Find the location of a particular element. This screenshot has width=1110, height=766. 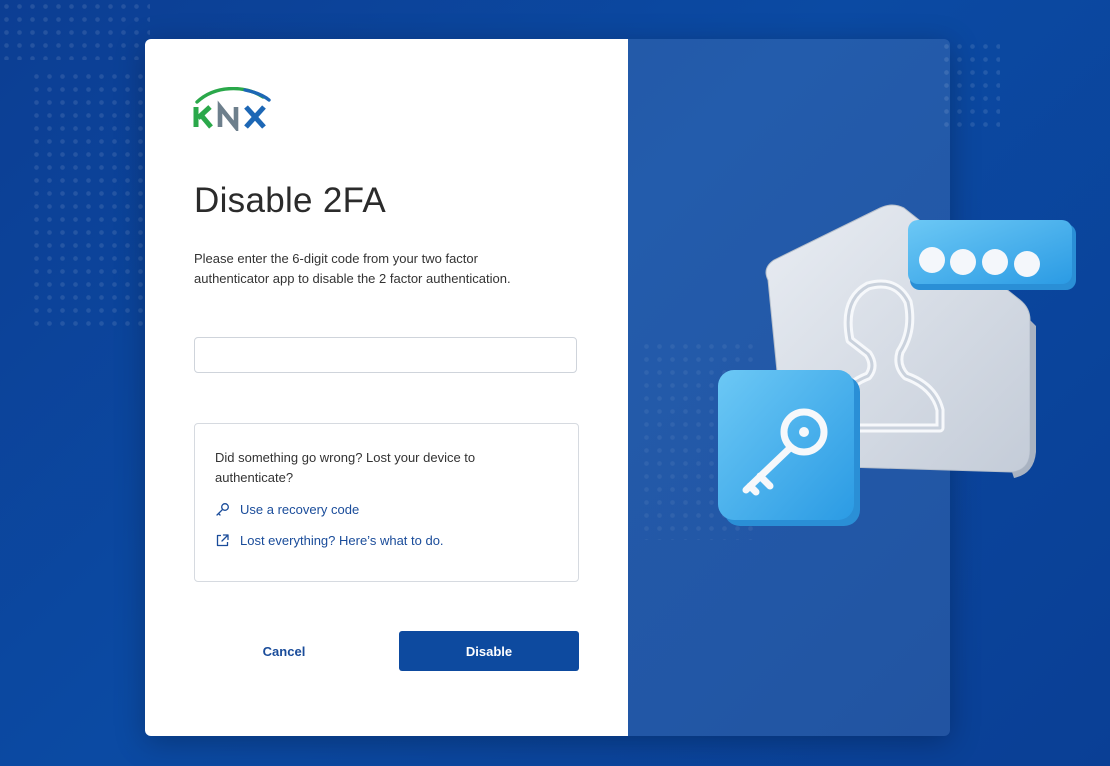

key-icon is located at coordinates (222, 509).